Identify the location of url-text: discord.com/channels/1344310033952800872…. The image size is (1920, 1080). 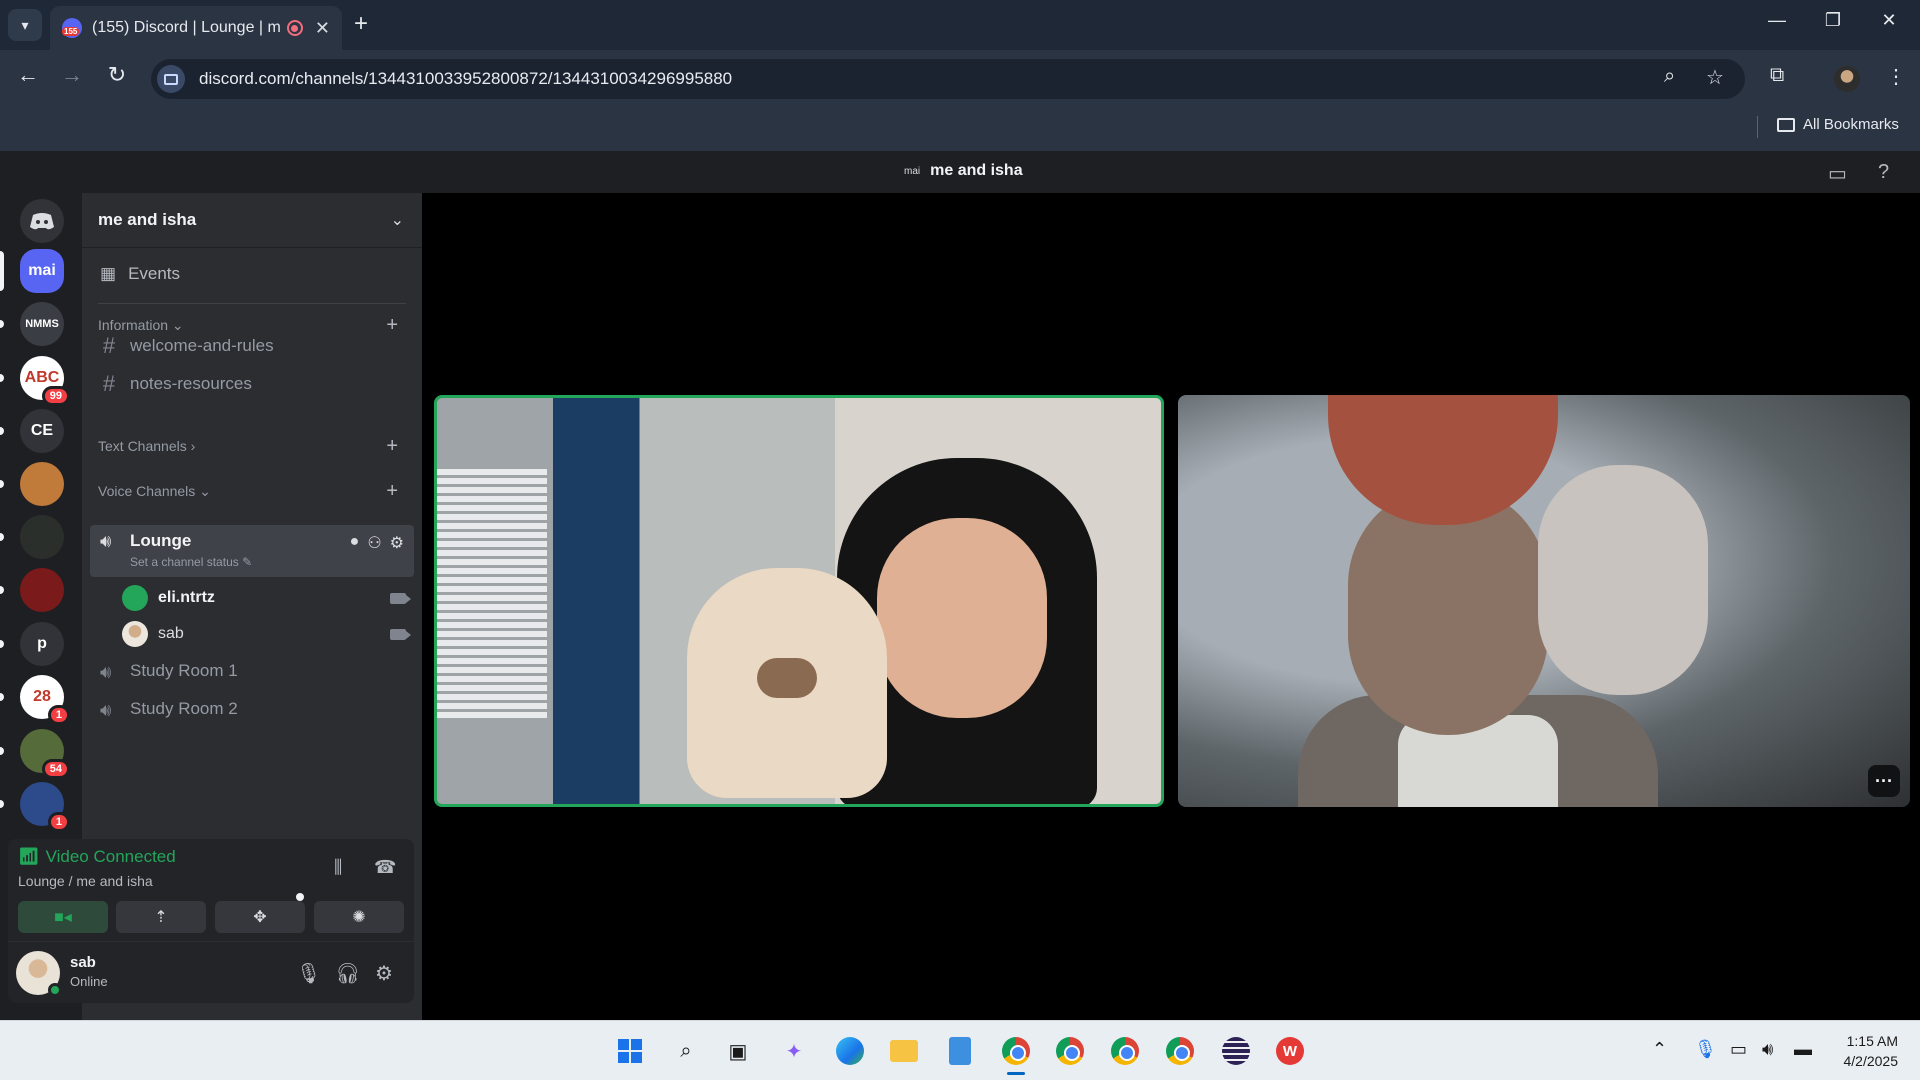
(465, 79).